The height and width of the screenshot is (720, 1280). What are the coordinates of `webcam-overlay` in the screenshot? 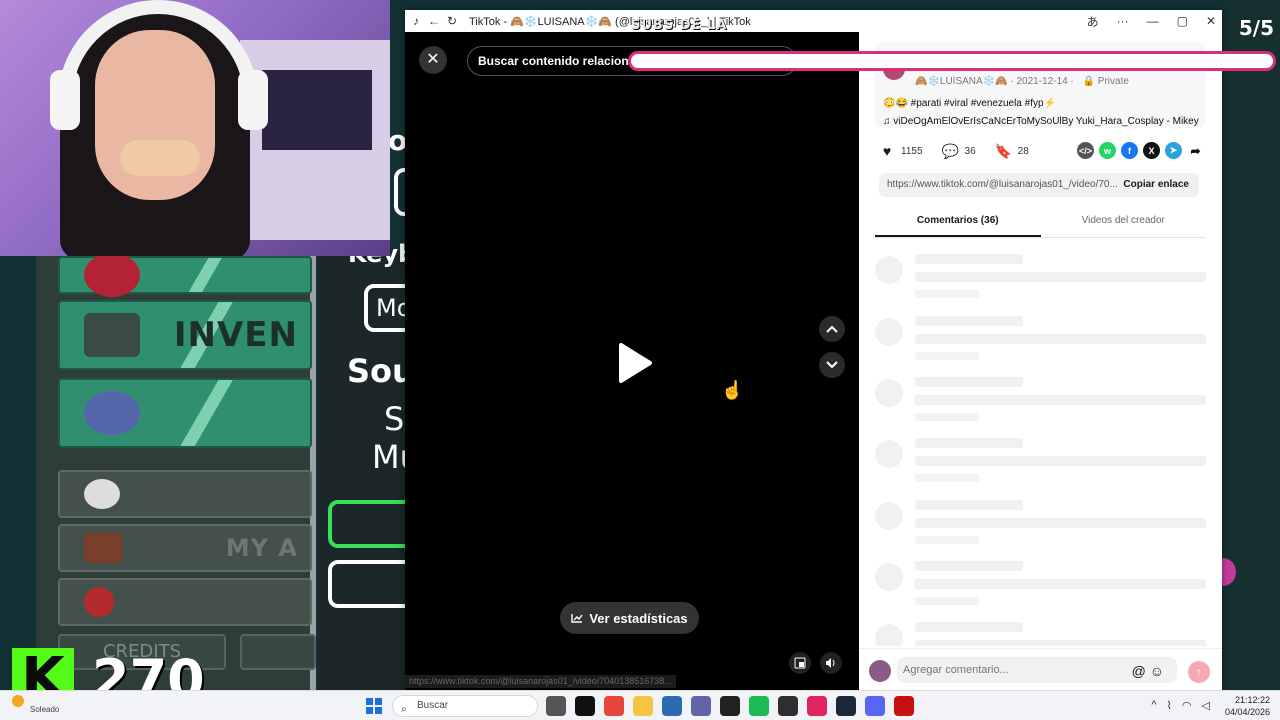 It's located at (195, 128).